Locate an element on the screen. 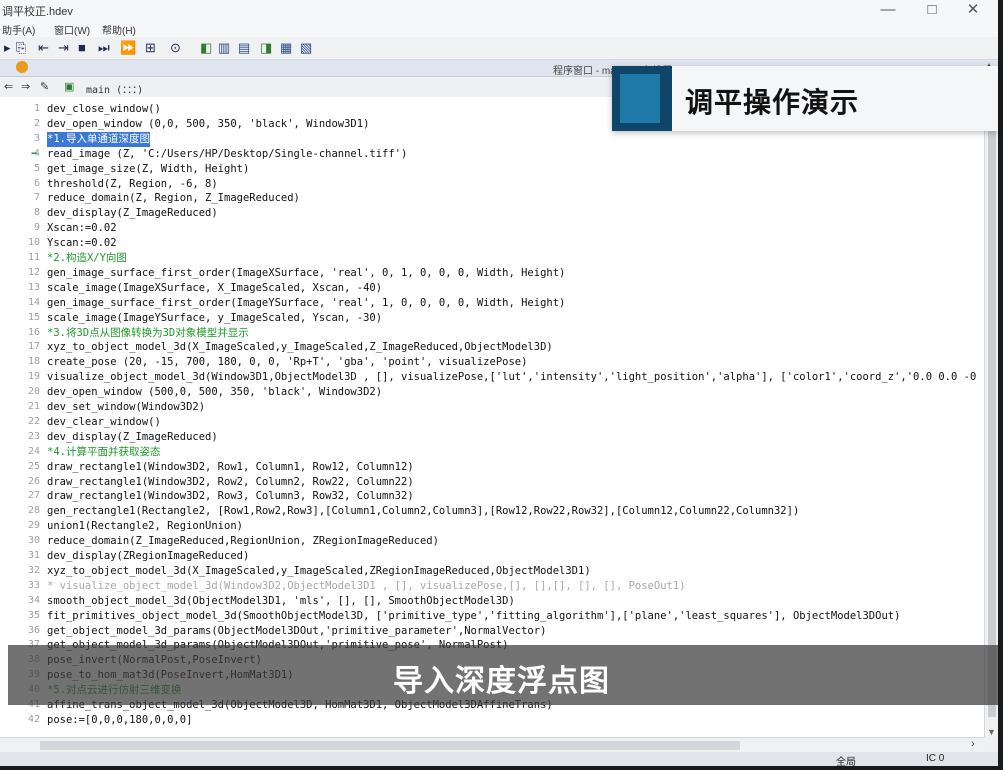  gray-histogram-icon: ▦ is located at coordinates (286, 48).